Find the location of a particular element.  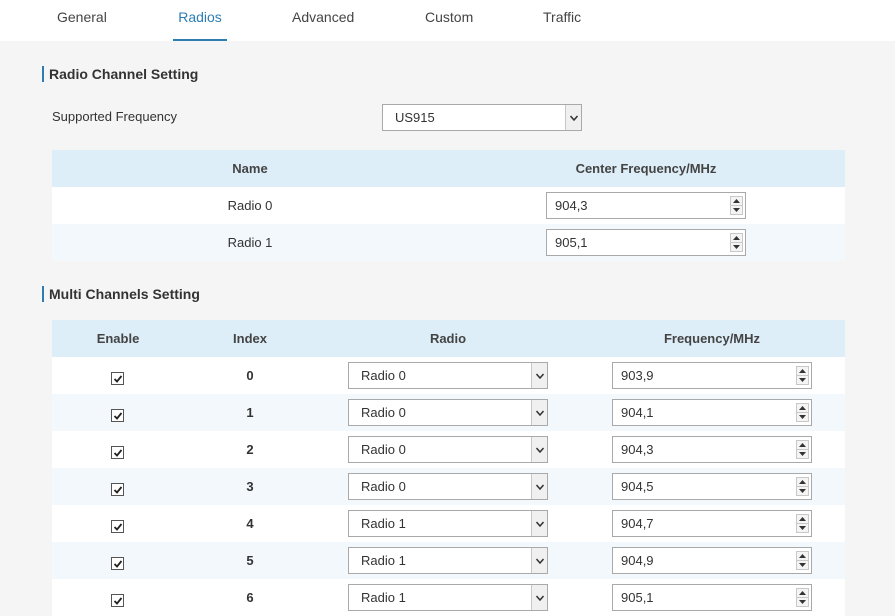

table-row: Radio 1 905,1 is located at coordinates (448, 242).